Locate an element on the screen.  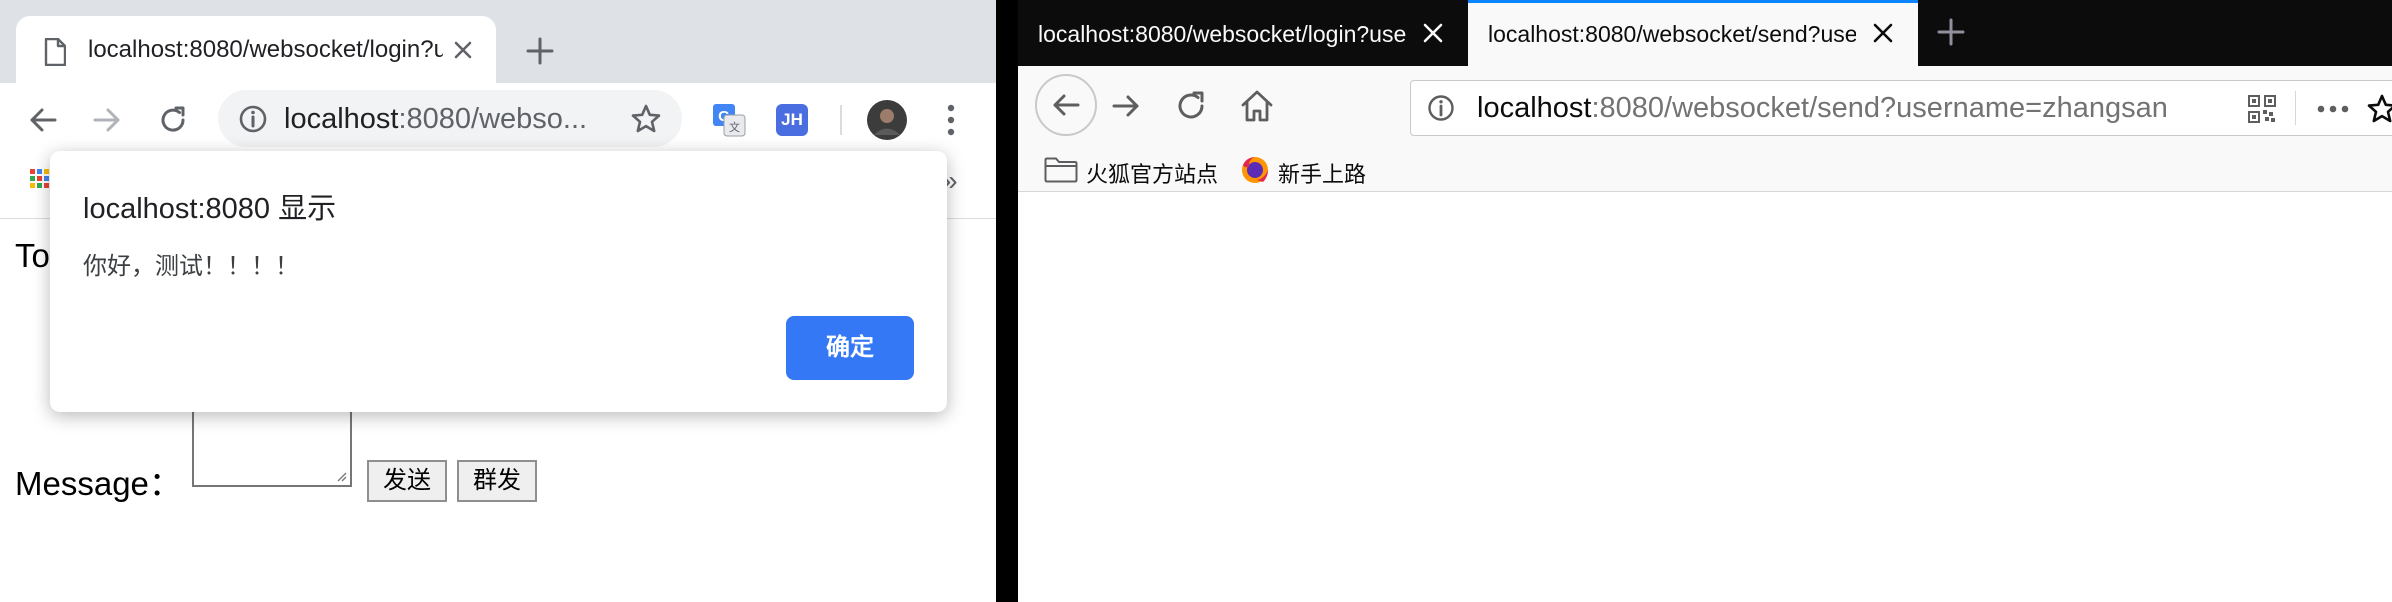
firefox-bookmarks-bar: 火狐官方站点 新手上路 is located at coordinates (1705, 170).